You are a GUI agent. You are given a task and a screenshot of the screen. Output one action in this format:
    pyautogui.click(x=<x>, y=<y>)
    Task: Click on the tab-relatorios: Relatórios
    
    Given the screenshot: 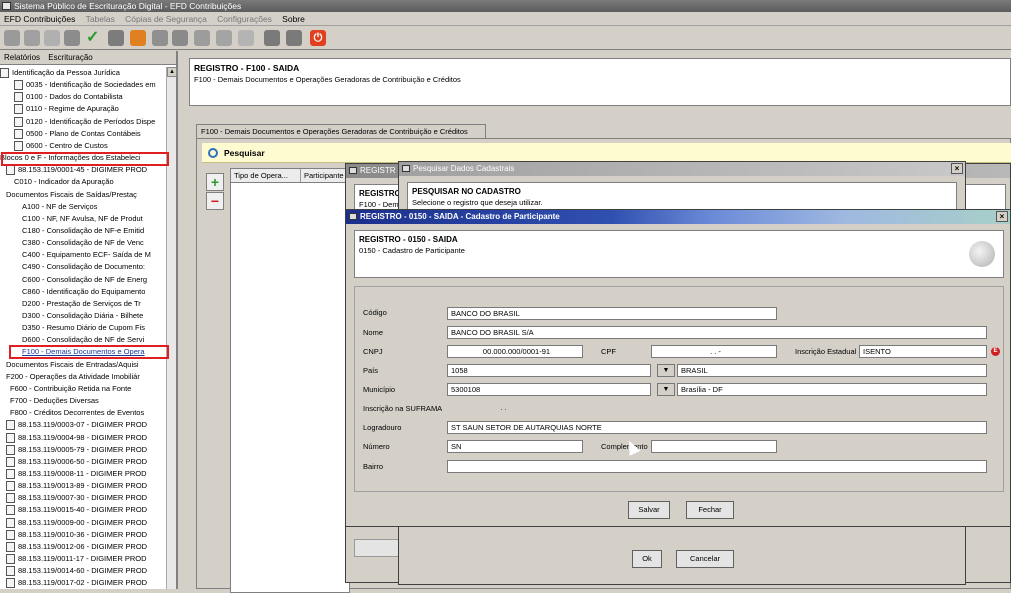 What is the action you would take?
    pyautogui.click(x=22, y=57)
    